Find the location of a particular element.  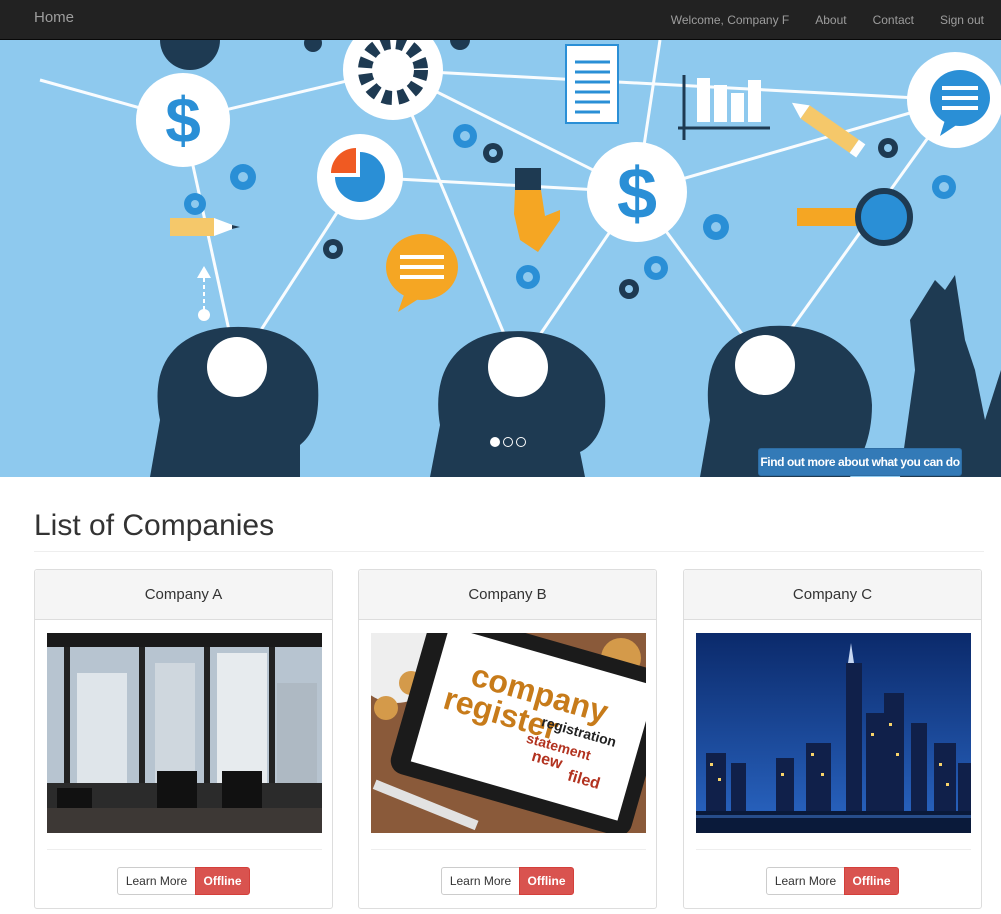

welcome-link: Welcome, Company F is located at coordinates (730, 20).